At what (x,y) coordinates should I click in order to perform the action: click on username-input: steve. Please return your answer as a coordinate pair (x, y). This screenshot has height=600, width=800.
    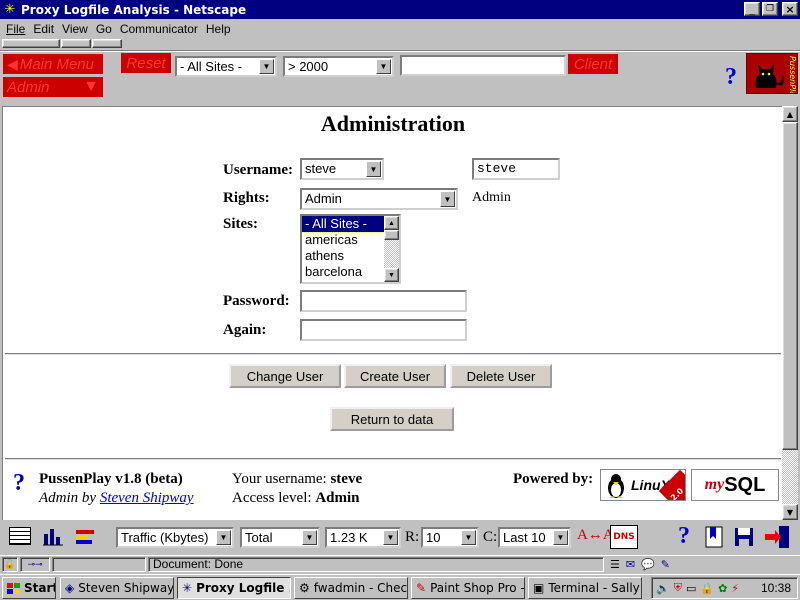
    Looking at the image, I should click on (516, 169).